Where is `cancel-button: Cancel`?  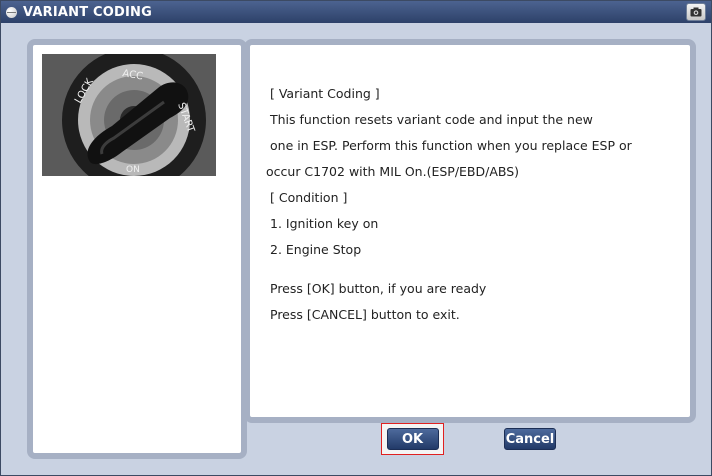 cancel-button: Cancel is located at coordinates (530, 439).